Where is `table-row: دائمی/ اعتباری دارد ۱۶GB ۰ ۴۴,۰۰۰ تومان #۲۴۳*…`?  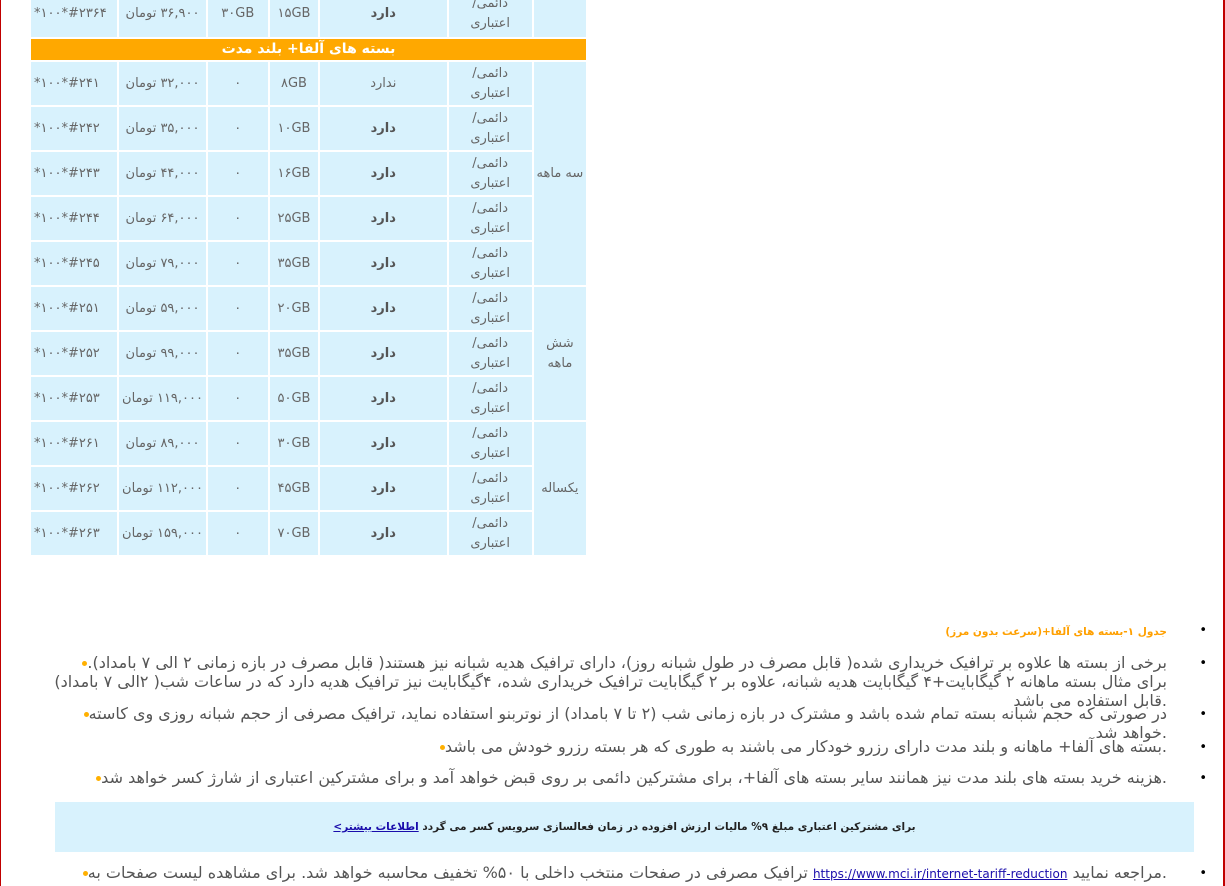 table-row: دائمی/ اعتباری دارد ۱۶GB ۰ ۴۴,۰۰۰ تومان #۲۴۳*… is located at coordinates (308, 173).